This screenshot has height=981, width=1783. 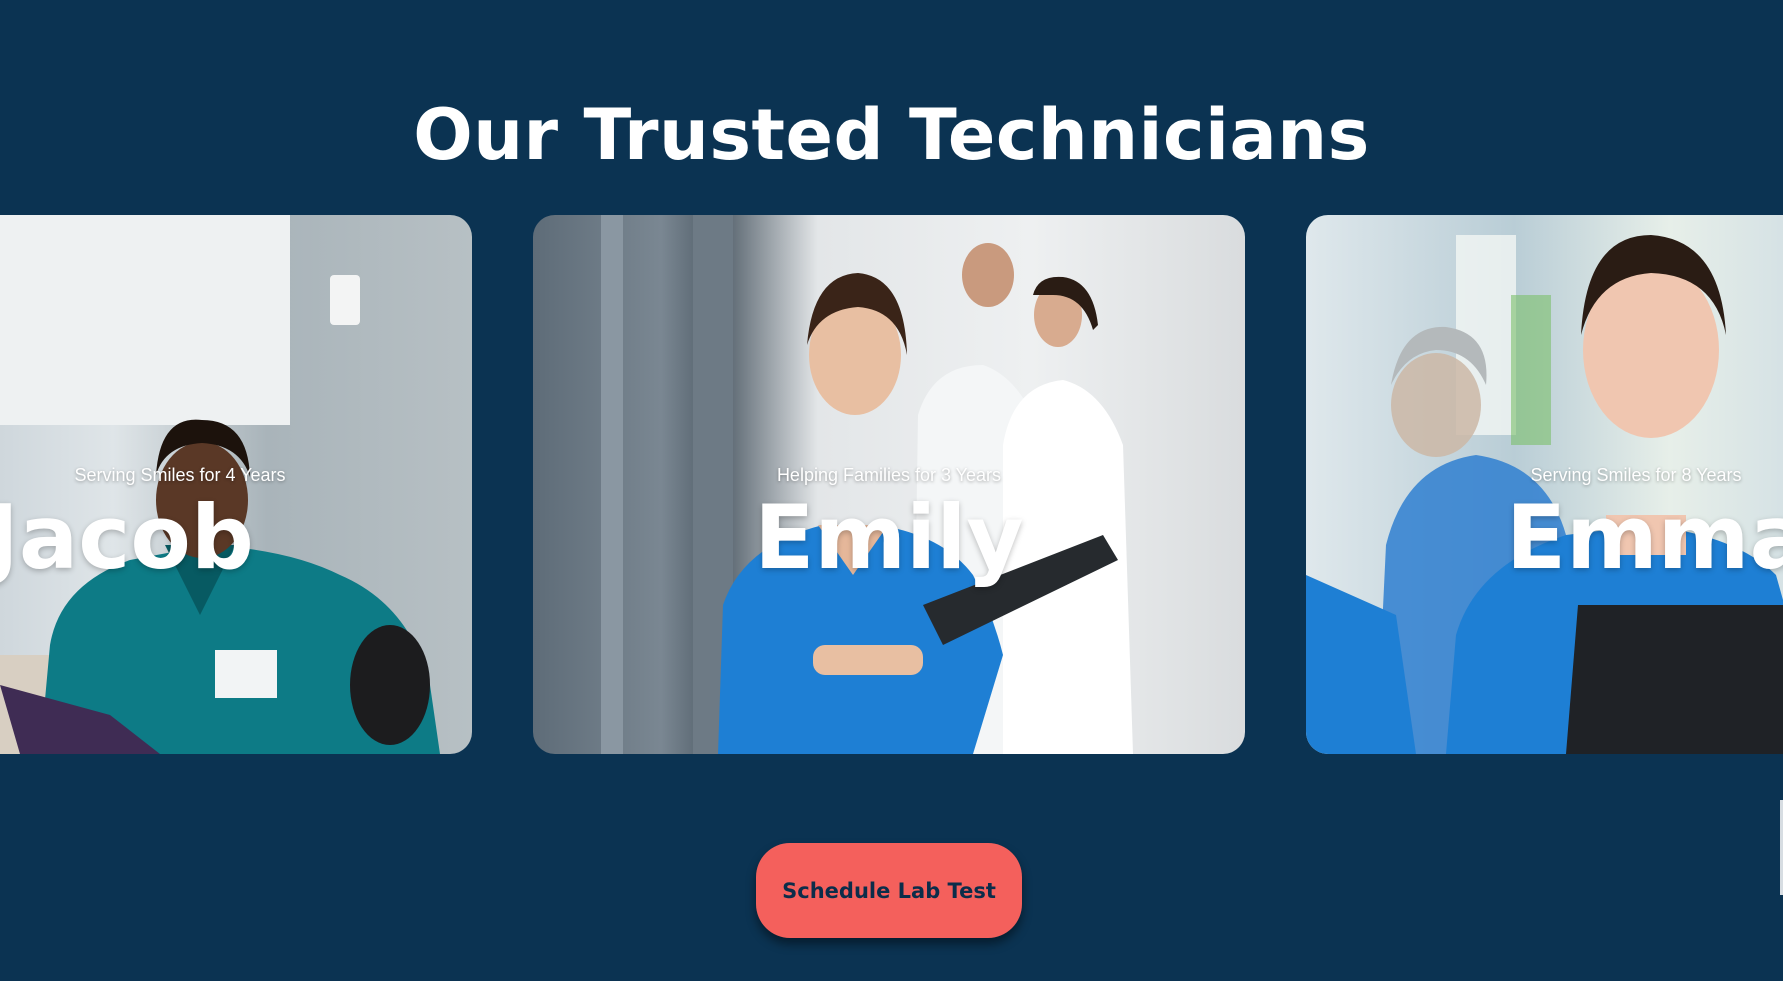 What do you see at coordinates (891, 134) in the screenshot?
I see `section-title: Our Trusted Technicians` at bounding box center [891, 134].